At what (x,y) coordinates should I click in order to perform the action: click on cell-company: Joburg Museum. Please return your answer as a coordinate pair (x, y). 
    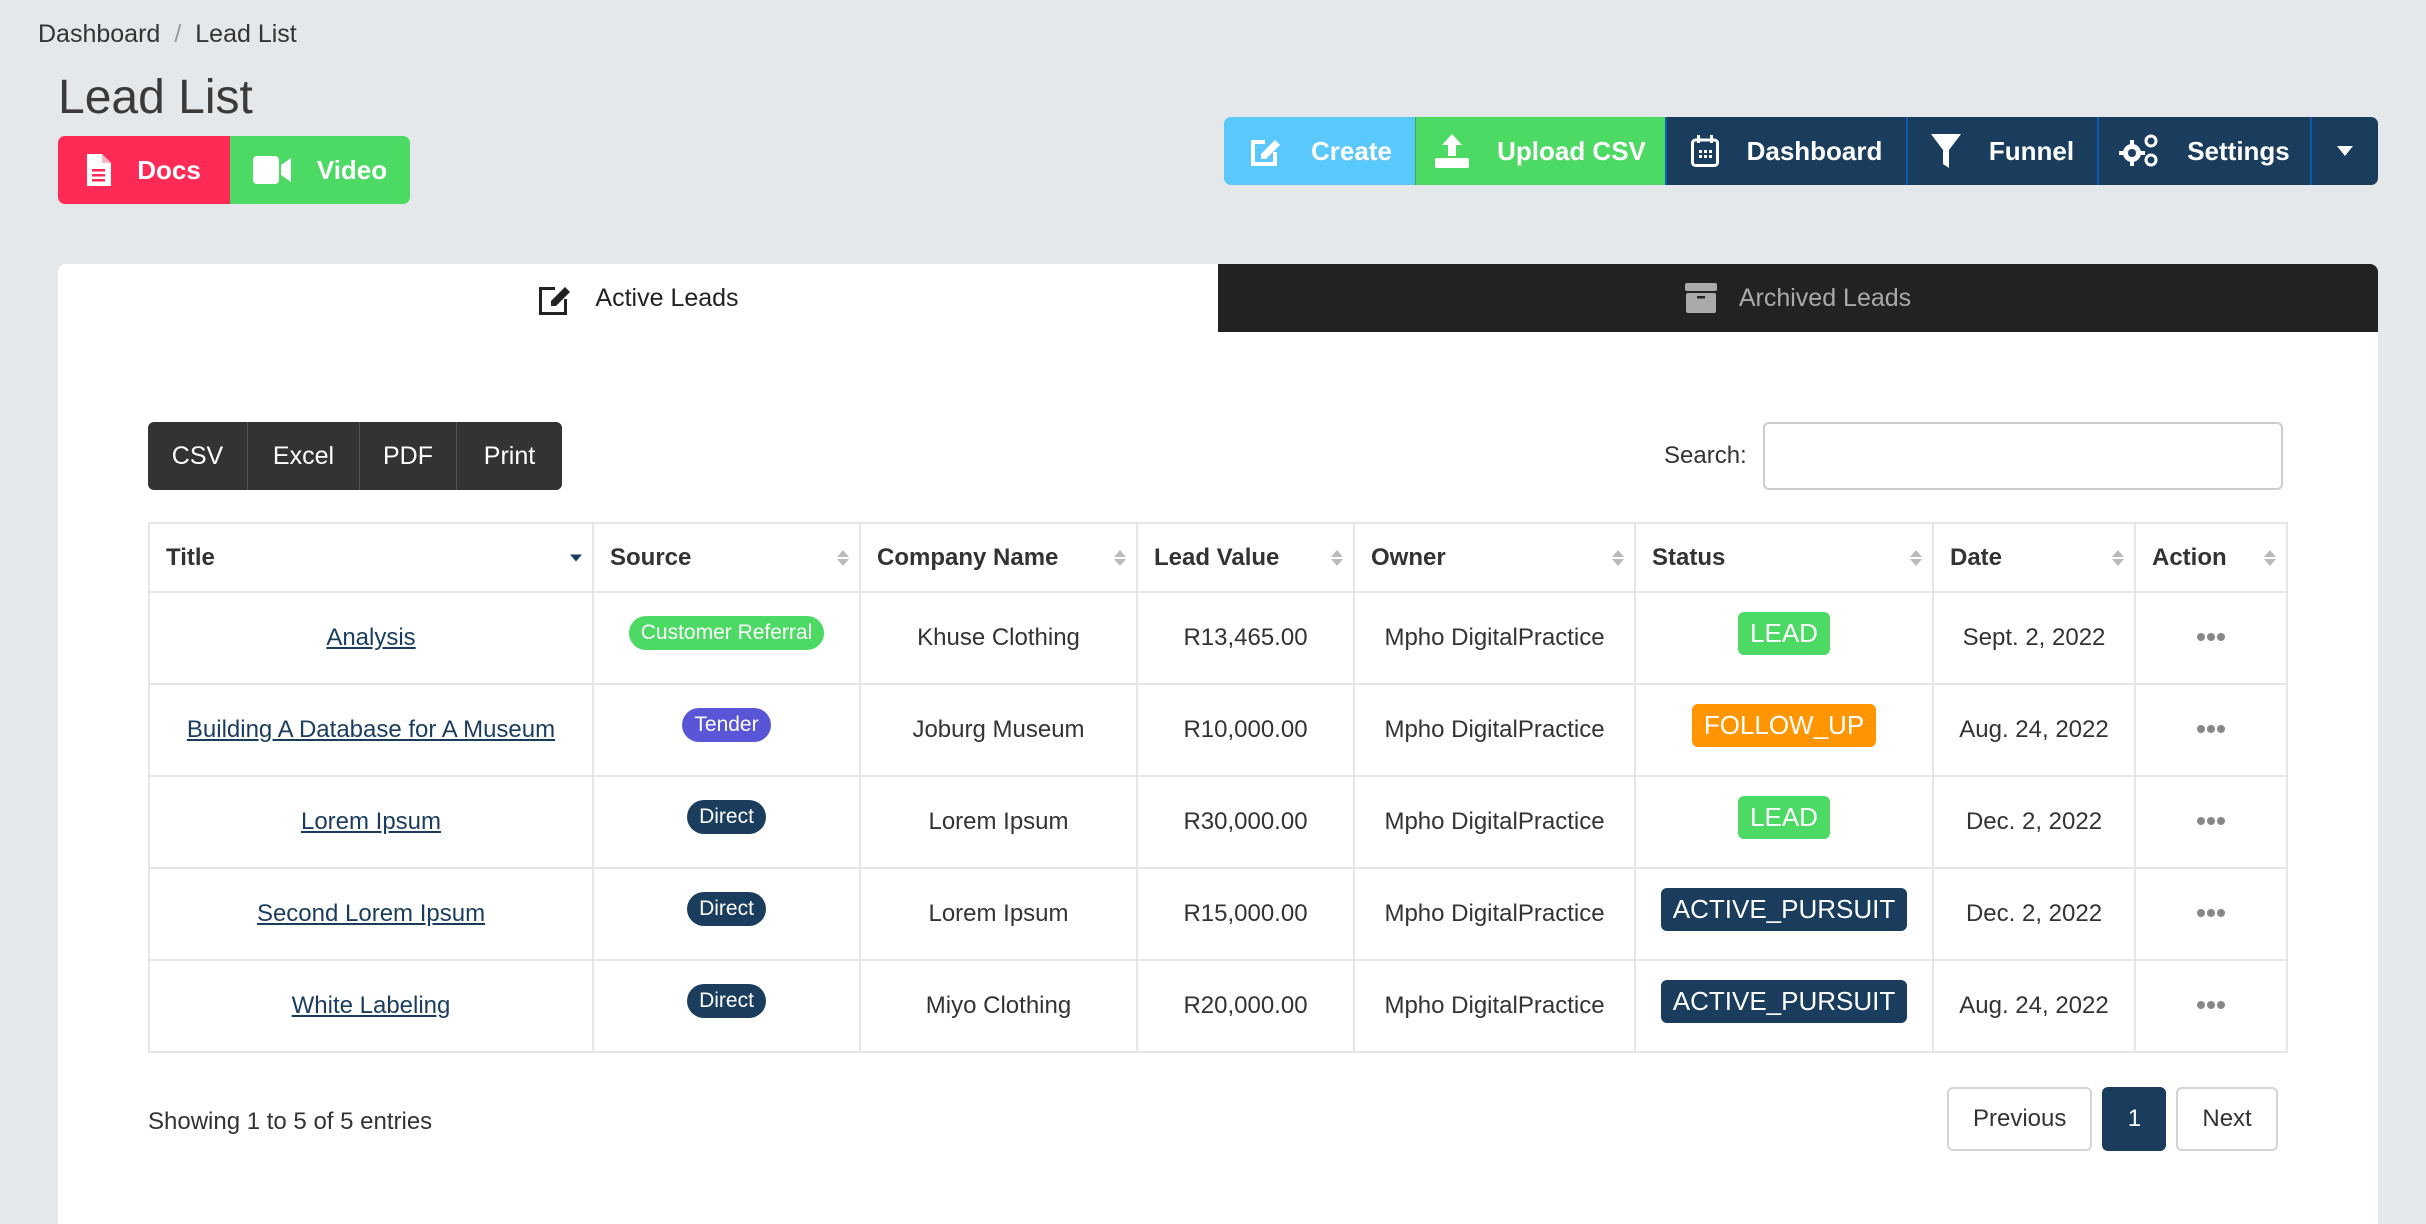
    Looking at the image, I should click on (998, 730).